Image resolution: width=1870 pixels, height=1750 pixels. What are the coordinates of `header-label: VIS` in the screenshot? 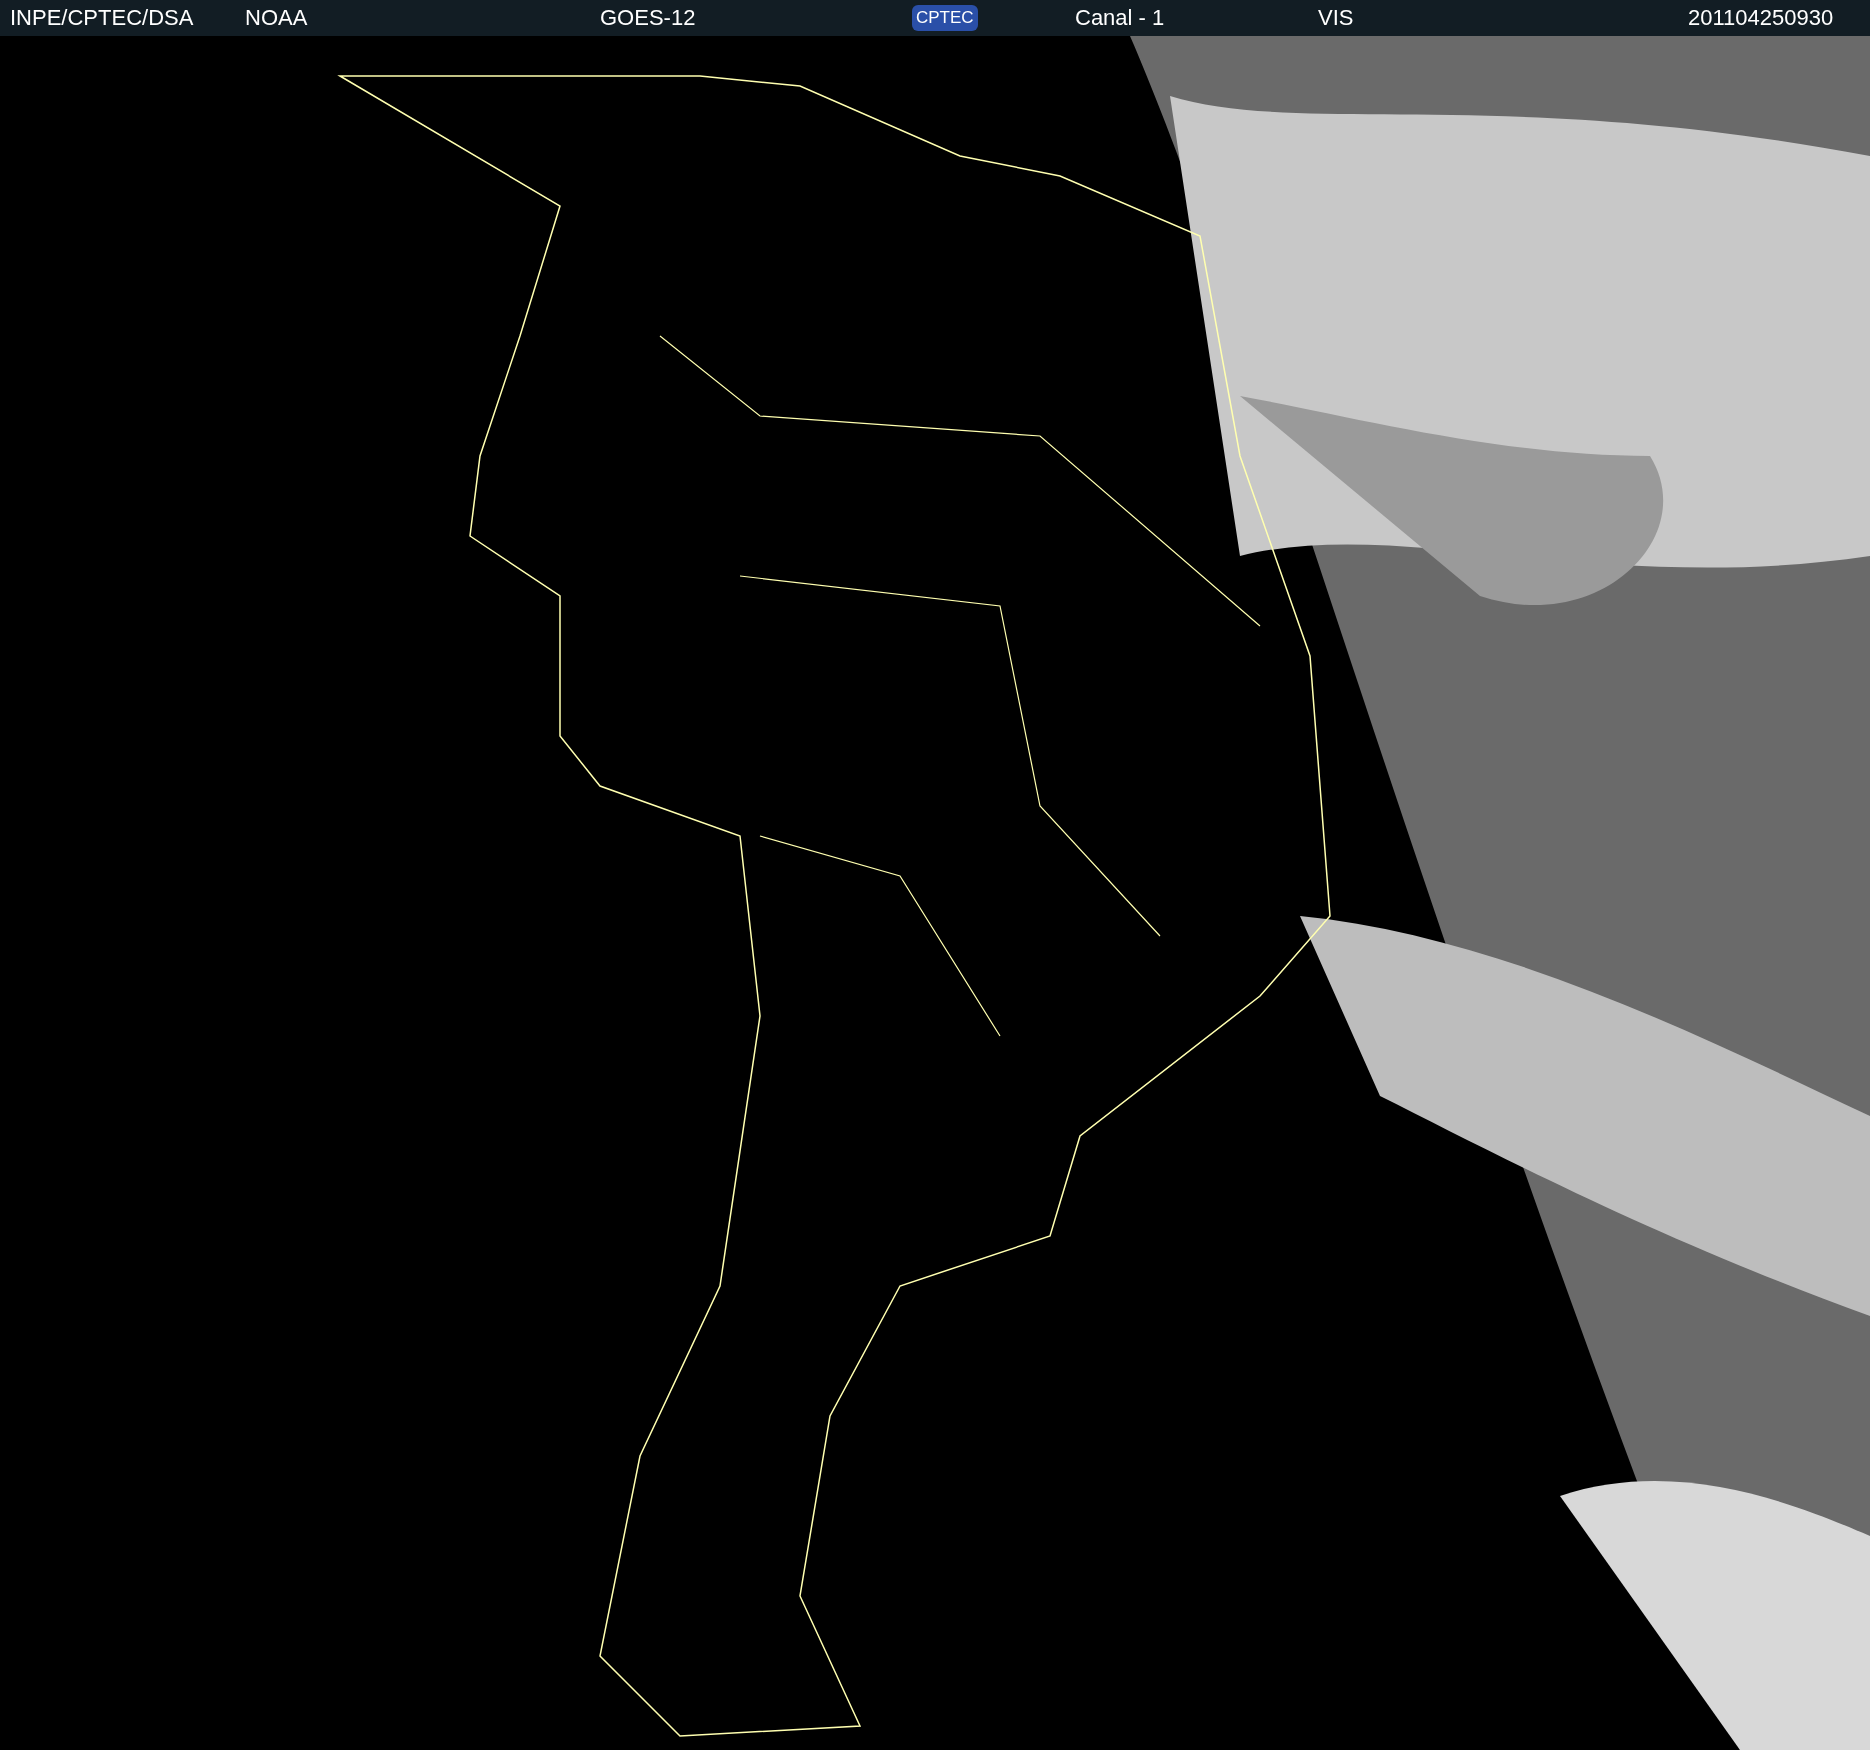 It's located at (1336, 18).